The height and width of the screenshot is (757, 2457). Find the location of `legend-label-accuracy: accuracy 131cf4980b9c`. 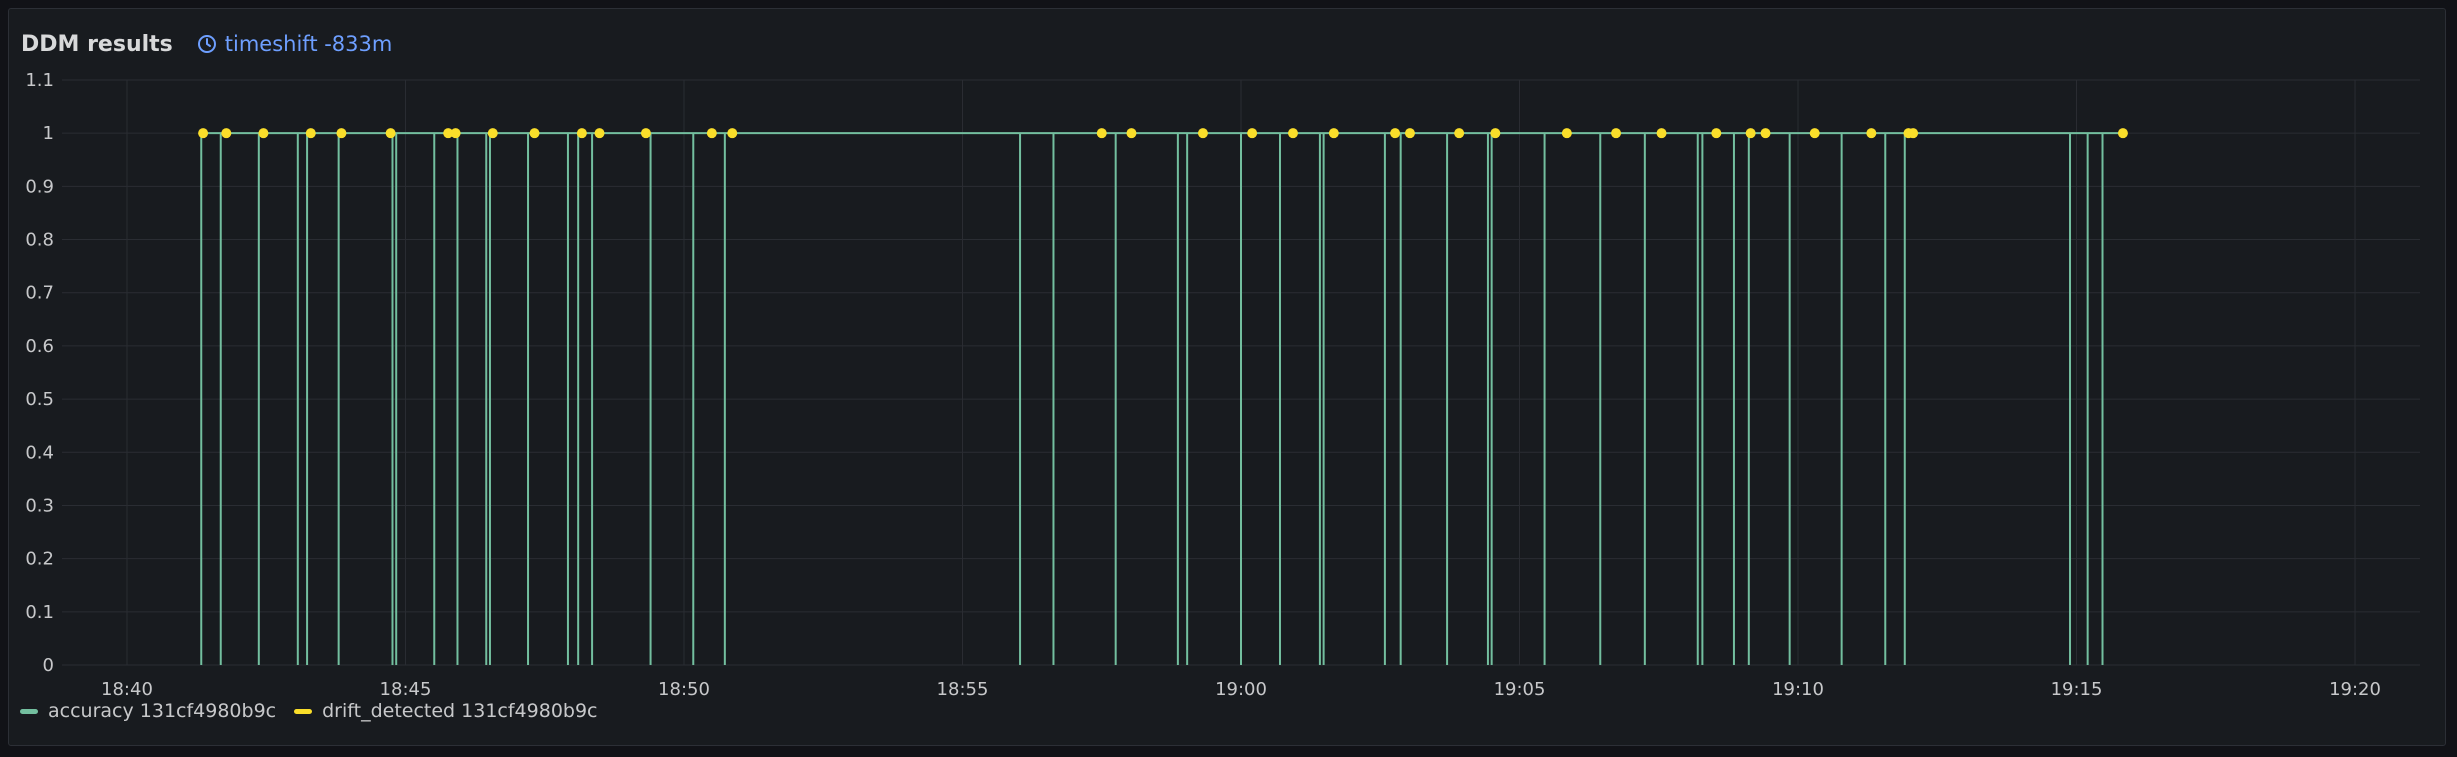

legend-label-accuracy: accuracy 131cf4980b9c is located at coordinates (162, 711).